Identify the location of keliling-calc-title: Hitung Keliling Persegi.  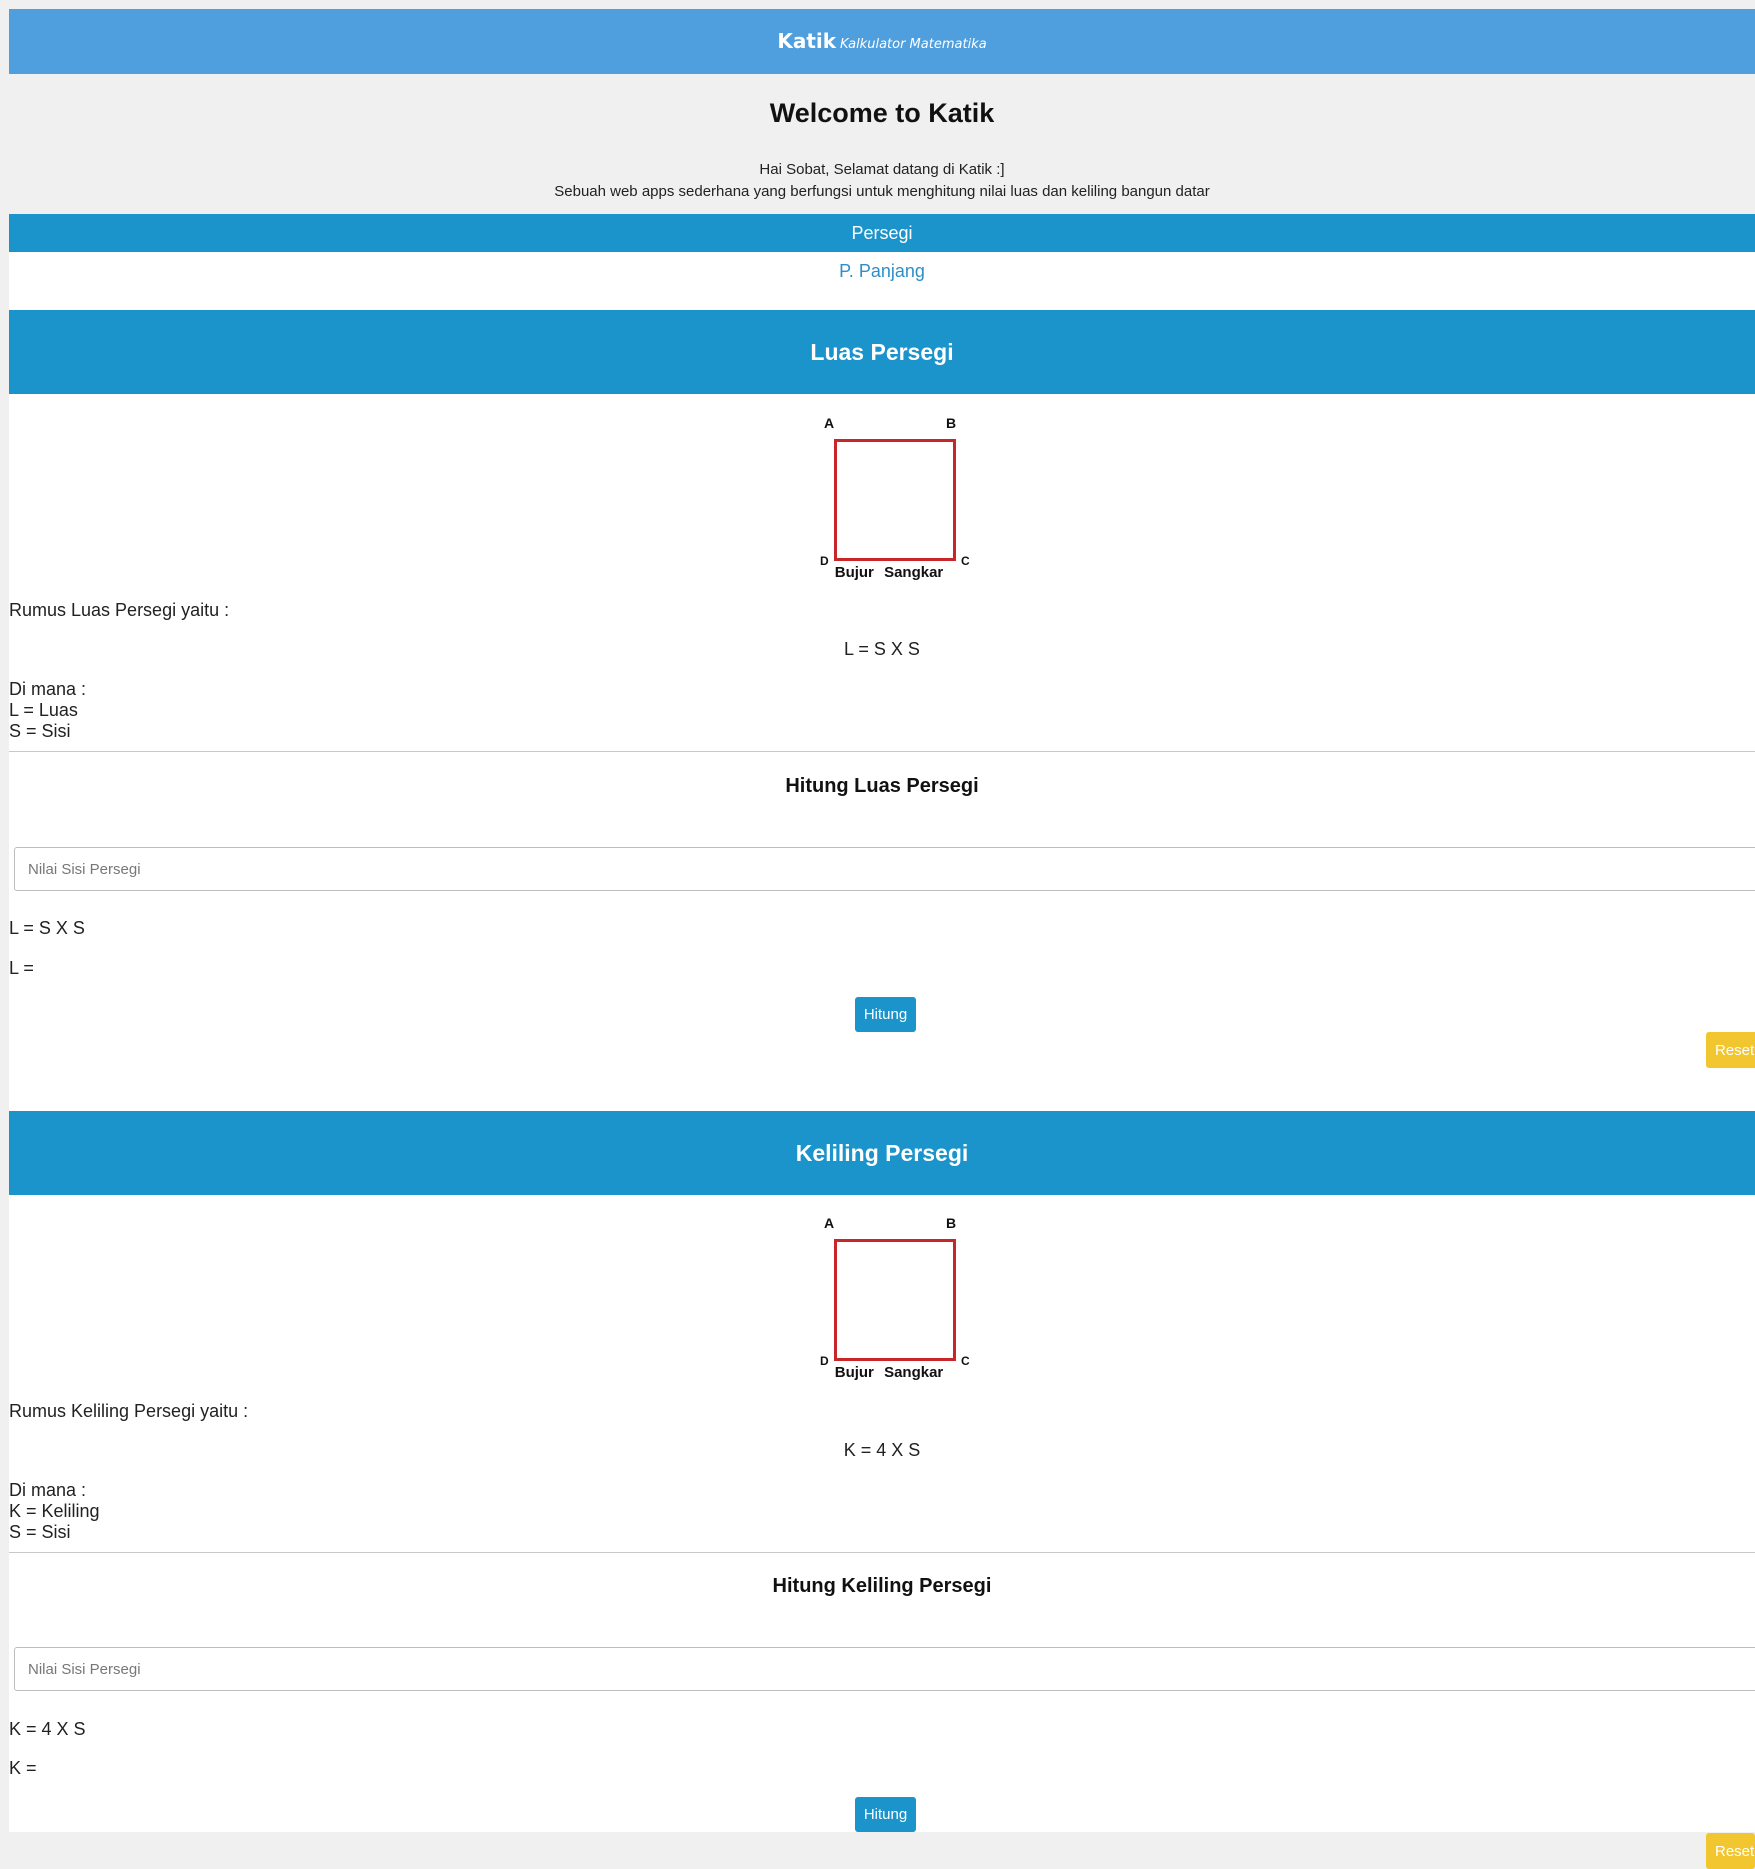
(882, 1586).